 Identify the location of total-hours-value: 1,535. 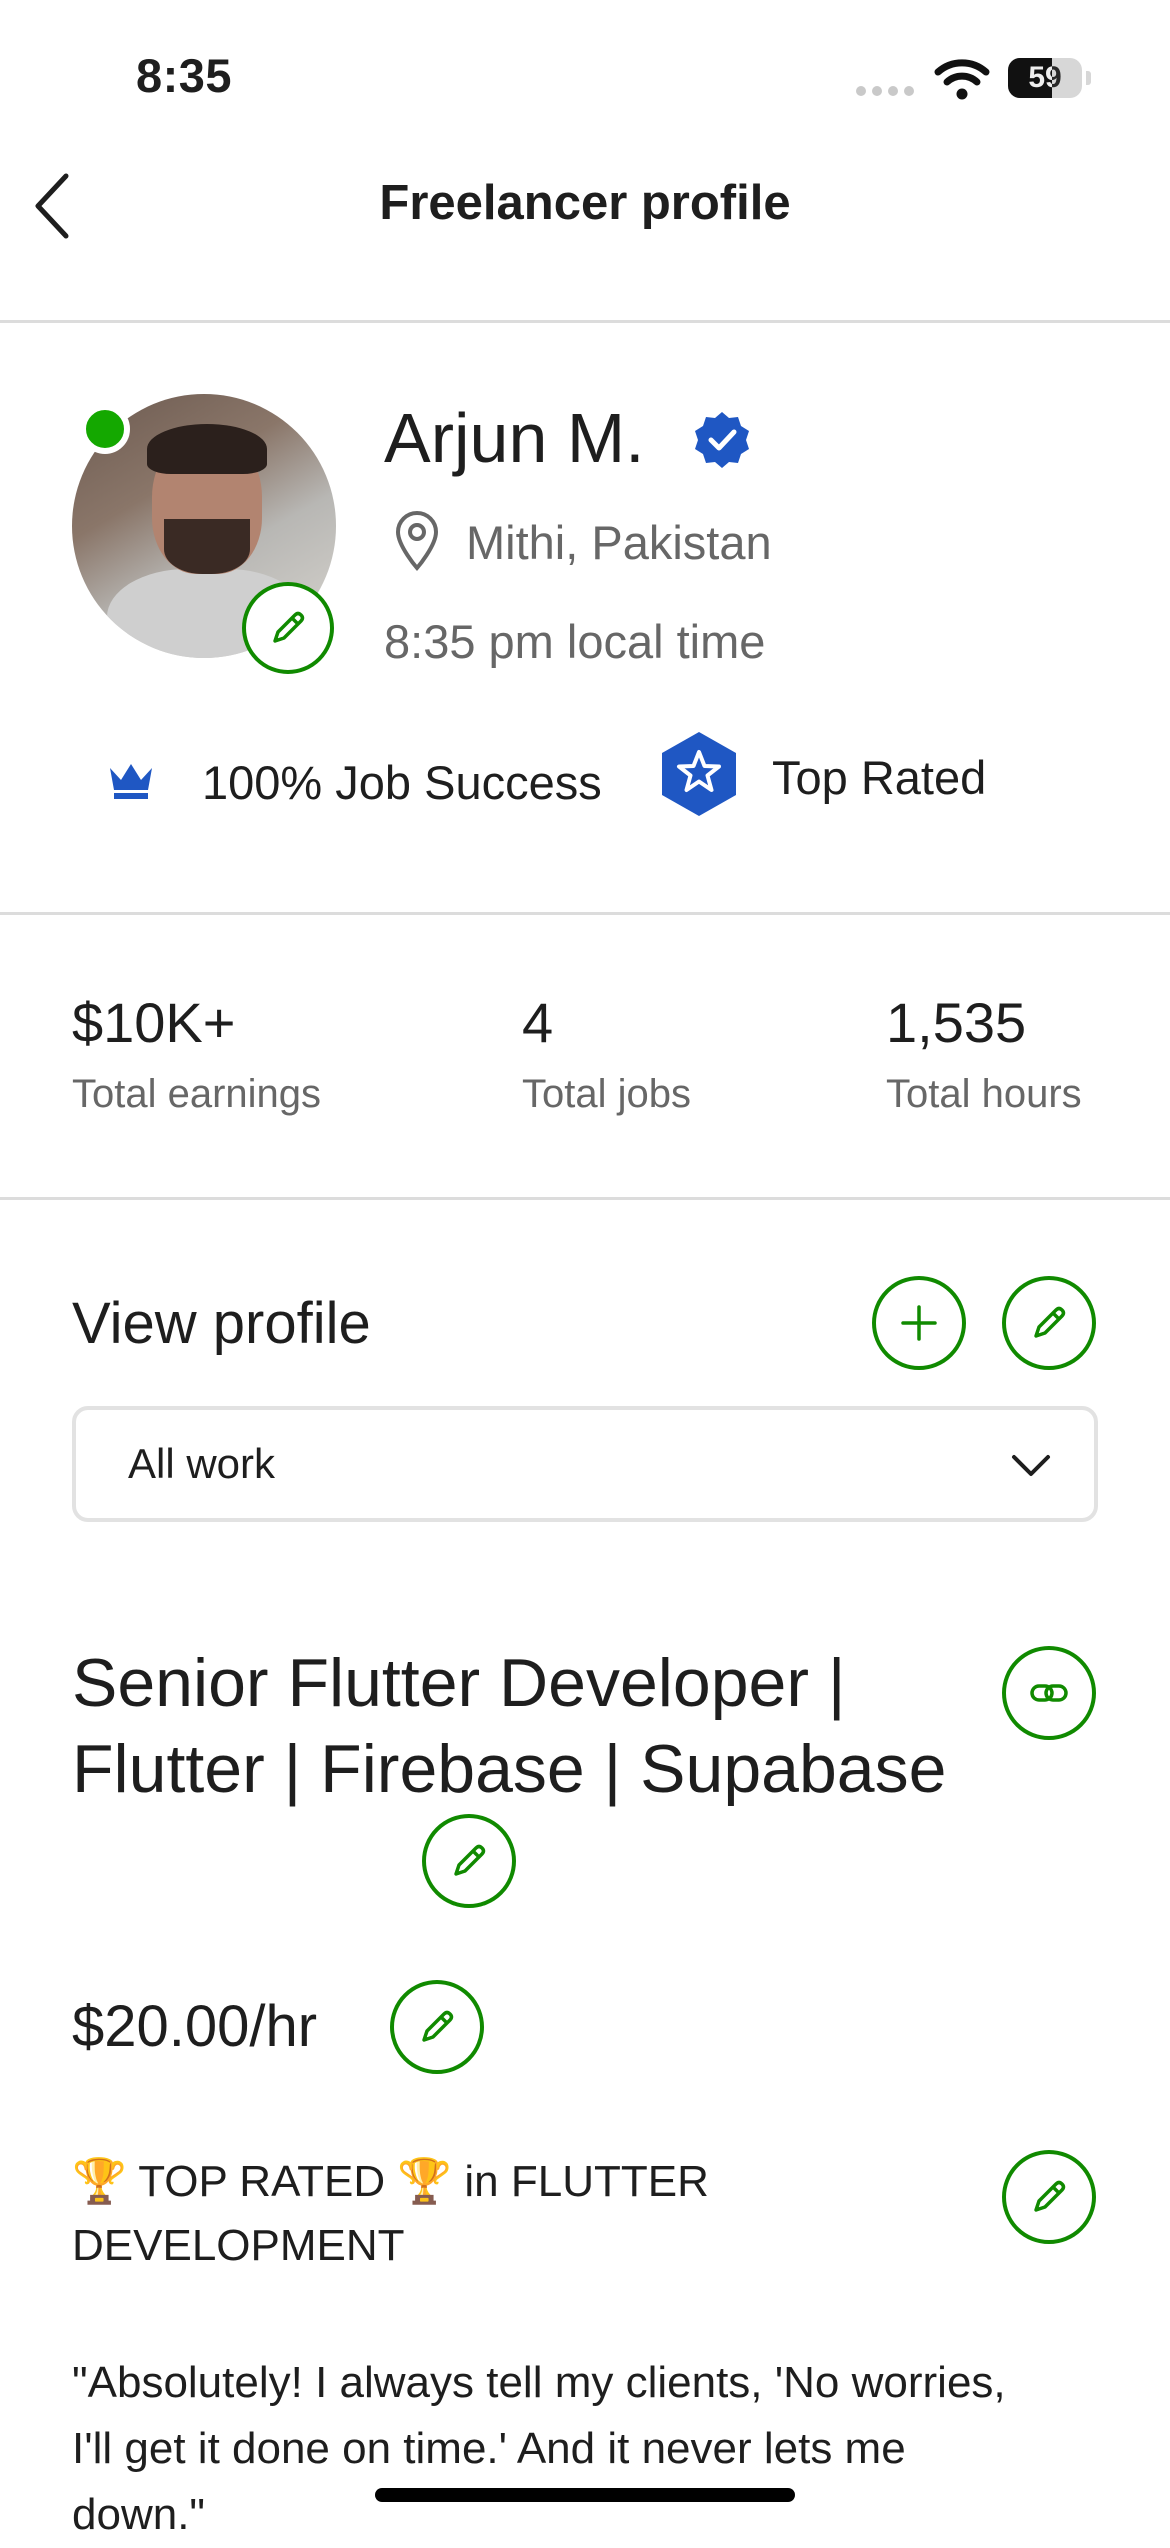
(956, 1022).